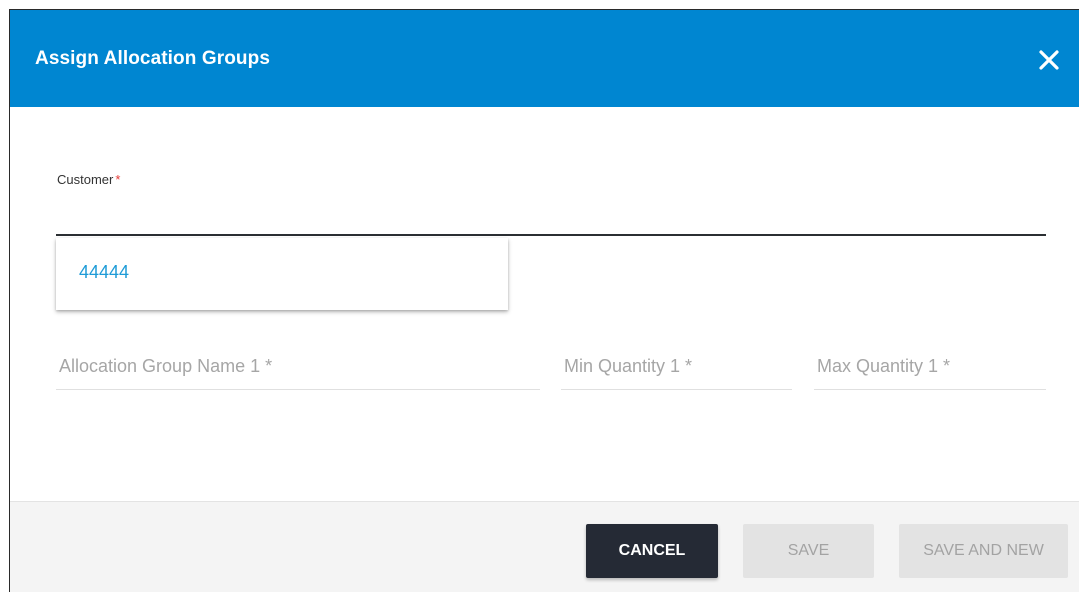 This screenshot has width=1079, height=592. What do you see at coordinates (118, 179) in the screenshot?
I see `required-marker: *` at bounding box center [118, 179].